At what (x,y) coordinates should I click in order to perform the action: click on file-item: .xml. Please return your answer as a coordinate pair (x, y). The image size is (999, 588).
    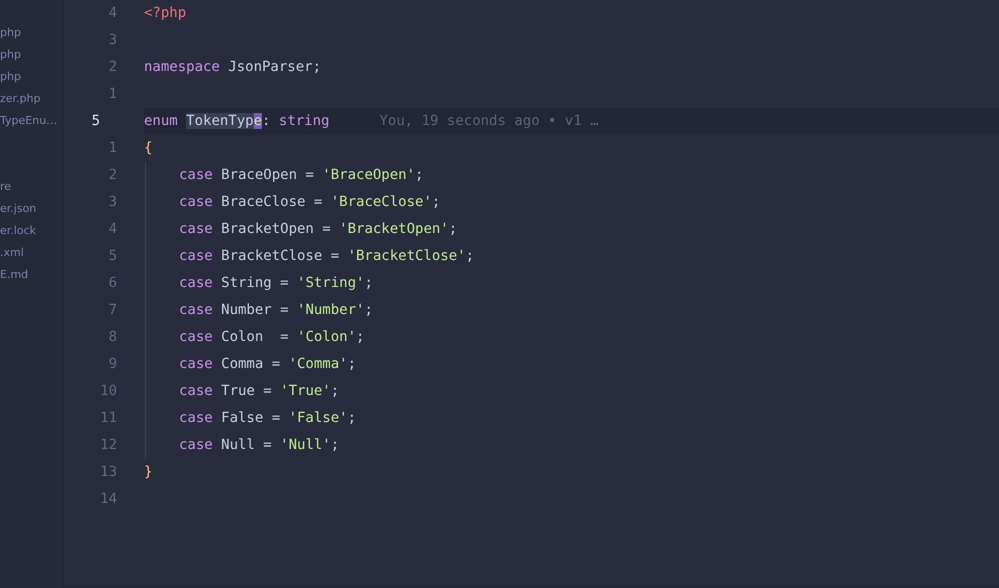
    Looking at the image, I should click on (12, 252).